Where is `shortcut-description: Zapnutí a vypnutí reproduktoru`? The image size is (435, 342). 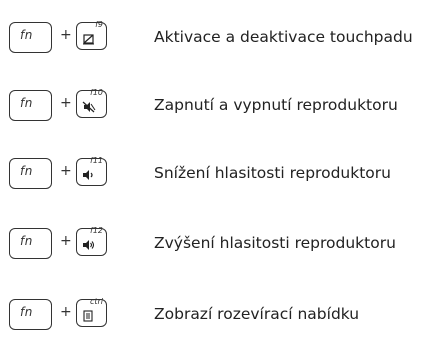 shortcut-description: Zapnutí a vypnutí reproduktoru is located at coordinates (276, 105).